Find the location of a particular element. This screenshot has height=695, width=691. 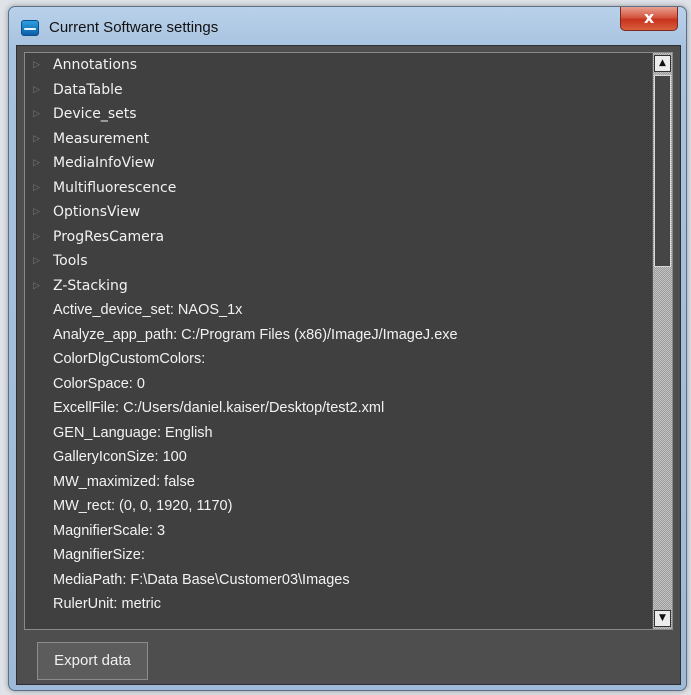

tree-group-z-stacking: ▷ Z-Stacking is located at coordinates (338, 286).